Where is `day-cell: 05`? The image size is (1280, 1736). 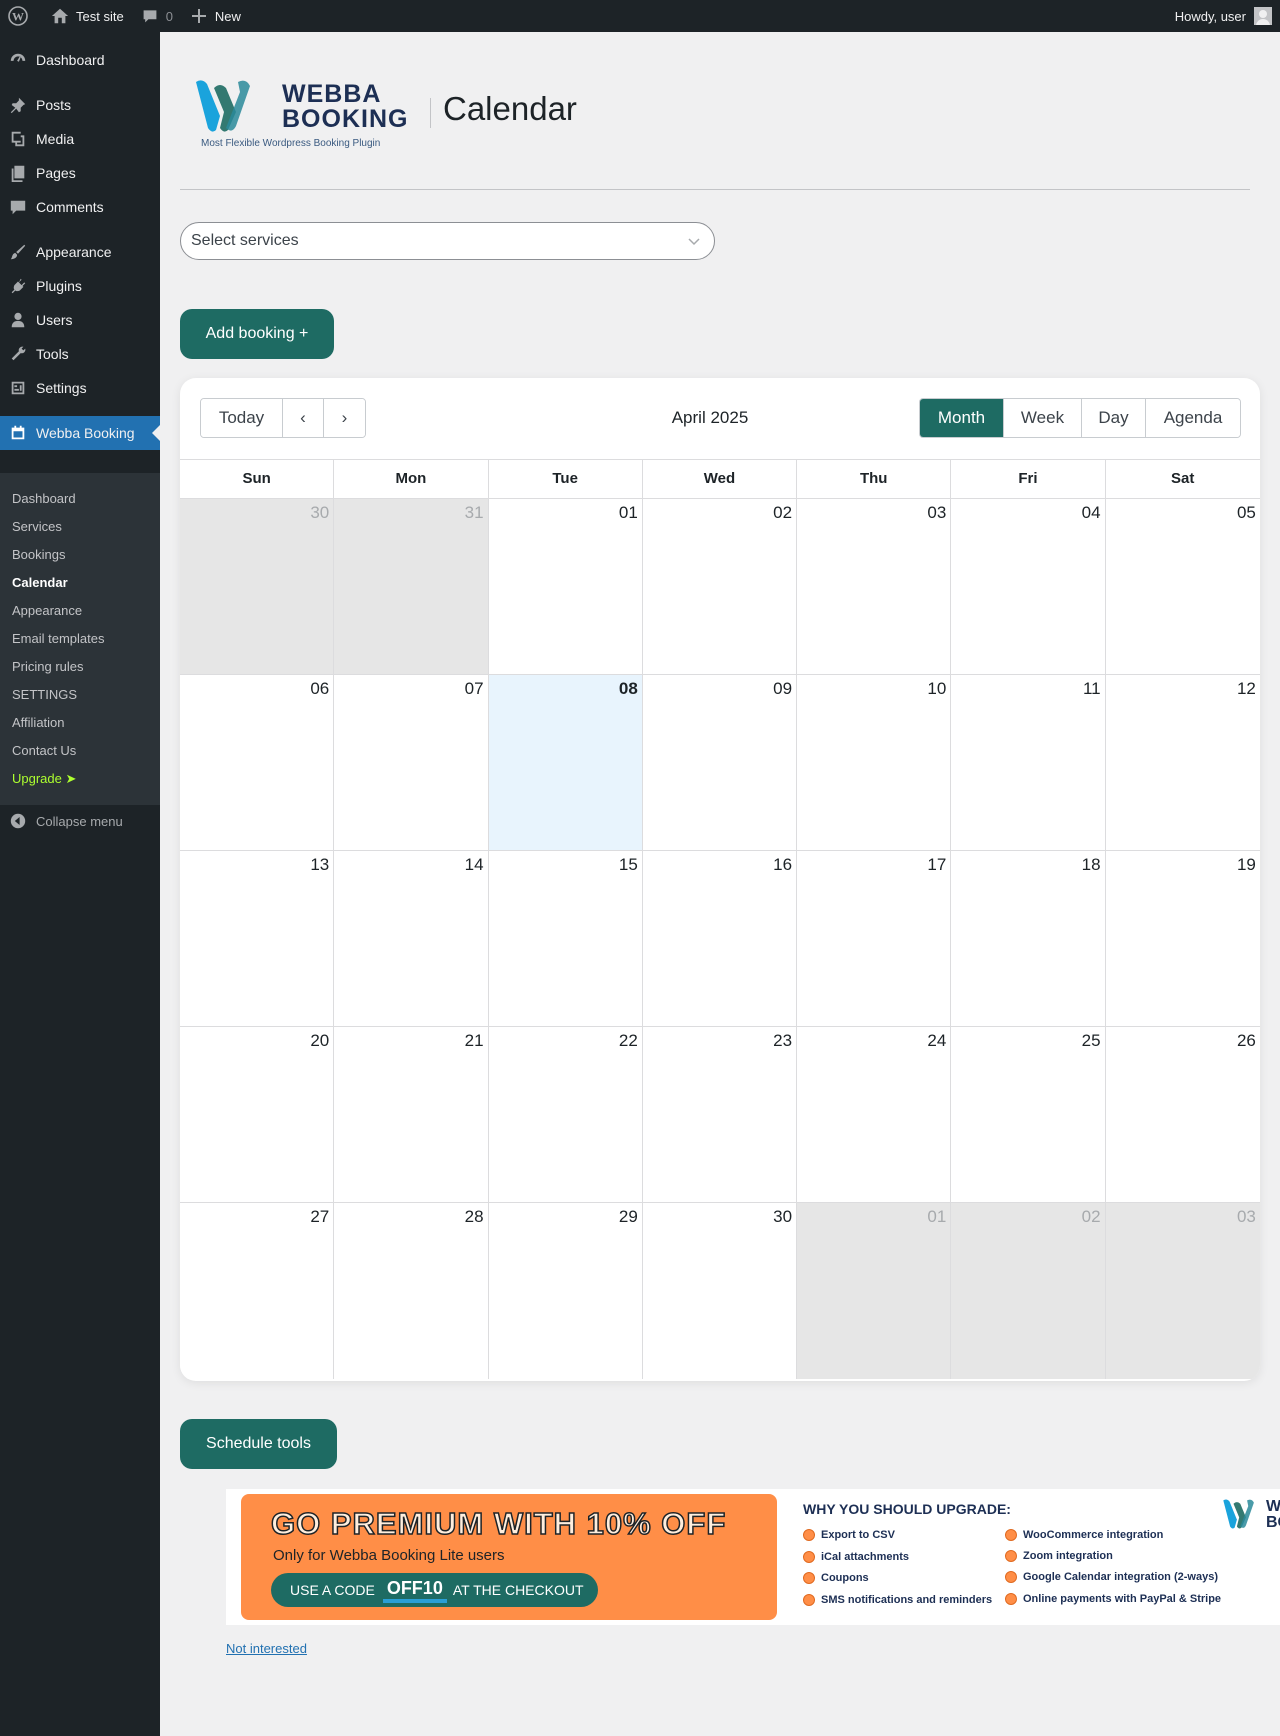
day-cell: 05 is located at coordinates (1182, 586).